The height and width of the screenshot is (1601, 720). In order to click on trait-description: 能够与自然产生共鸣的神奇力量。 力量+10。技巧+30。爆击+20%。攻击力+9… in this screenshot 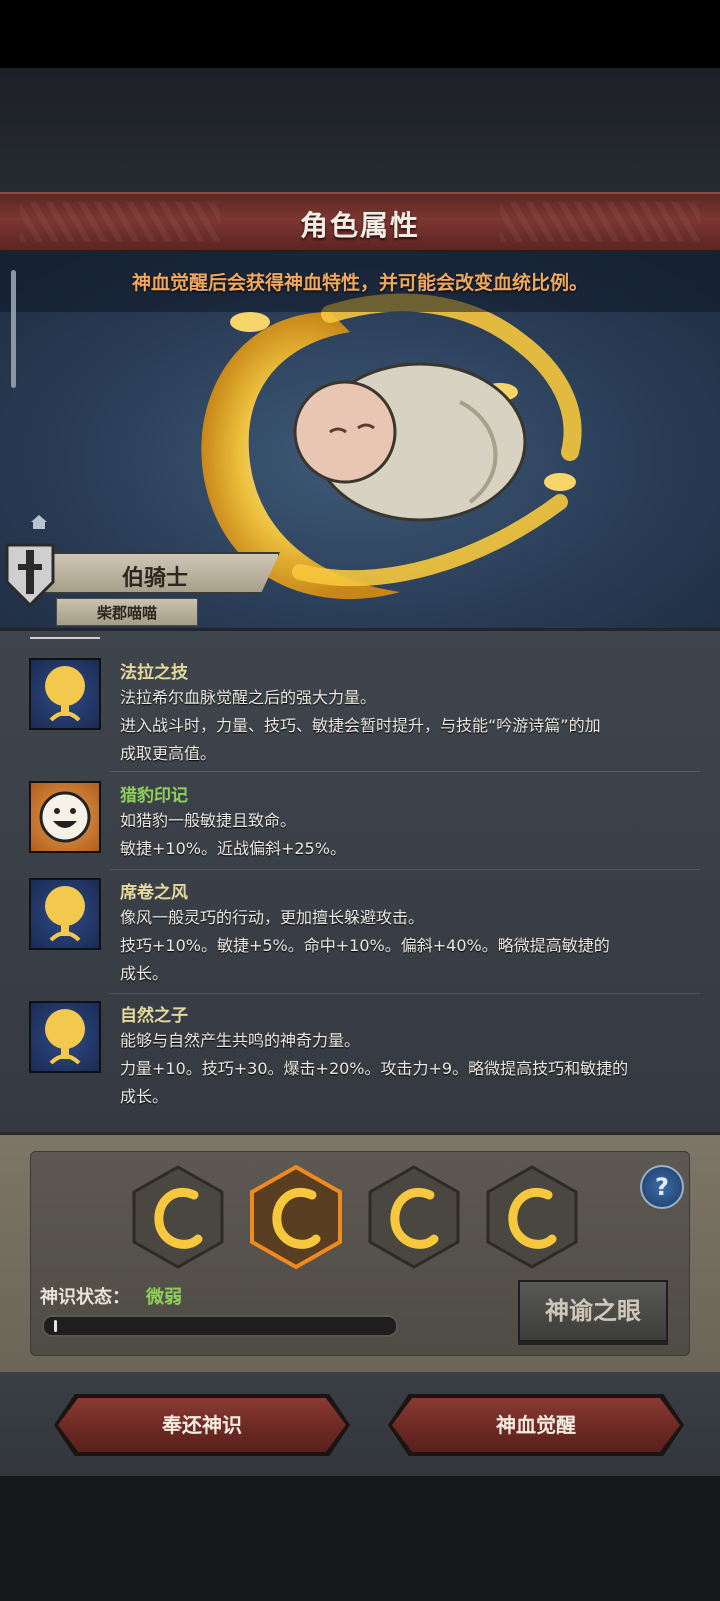, I will do `click(374, 1068)`.